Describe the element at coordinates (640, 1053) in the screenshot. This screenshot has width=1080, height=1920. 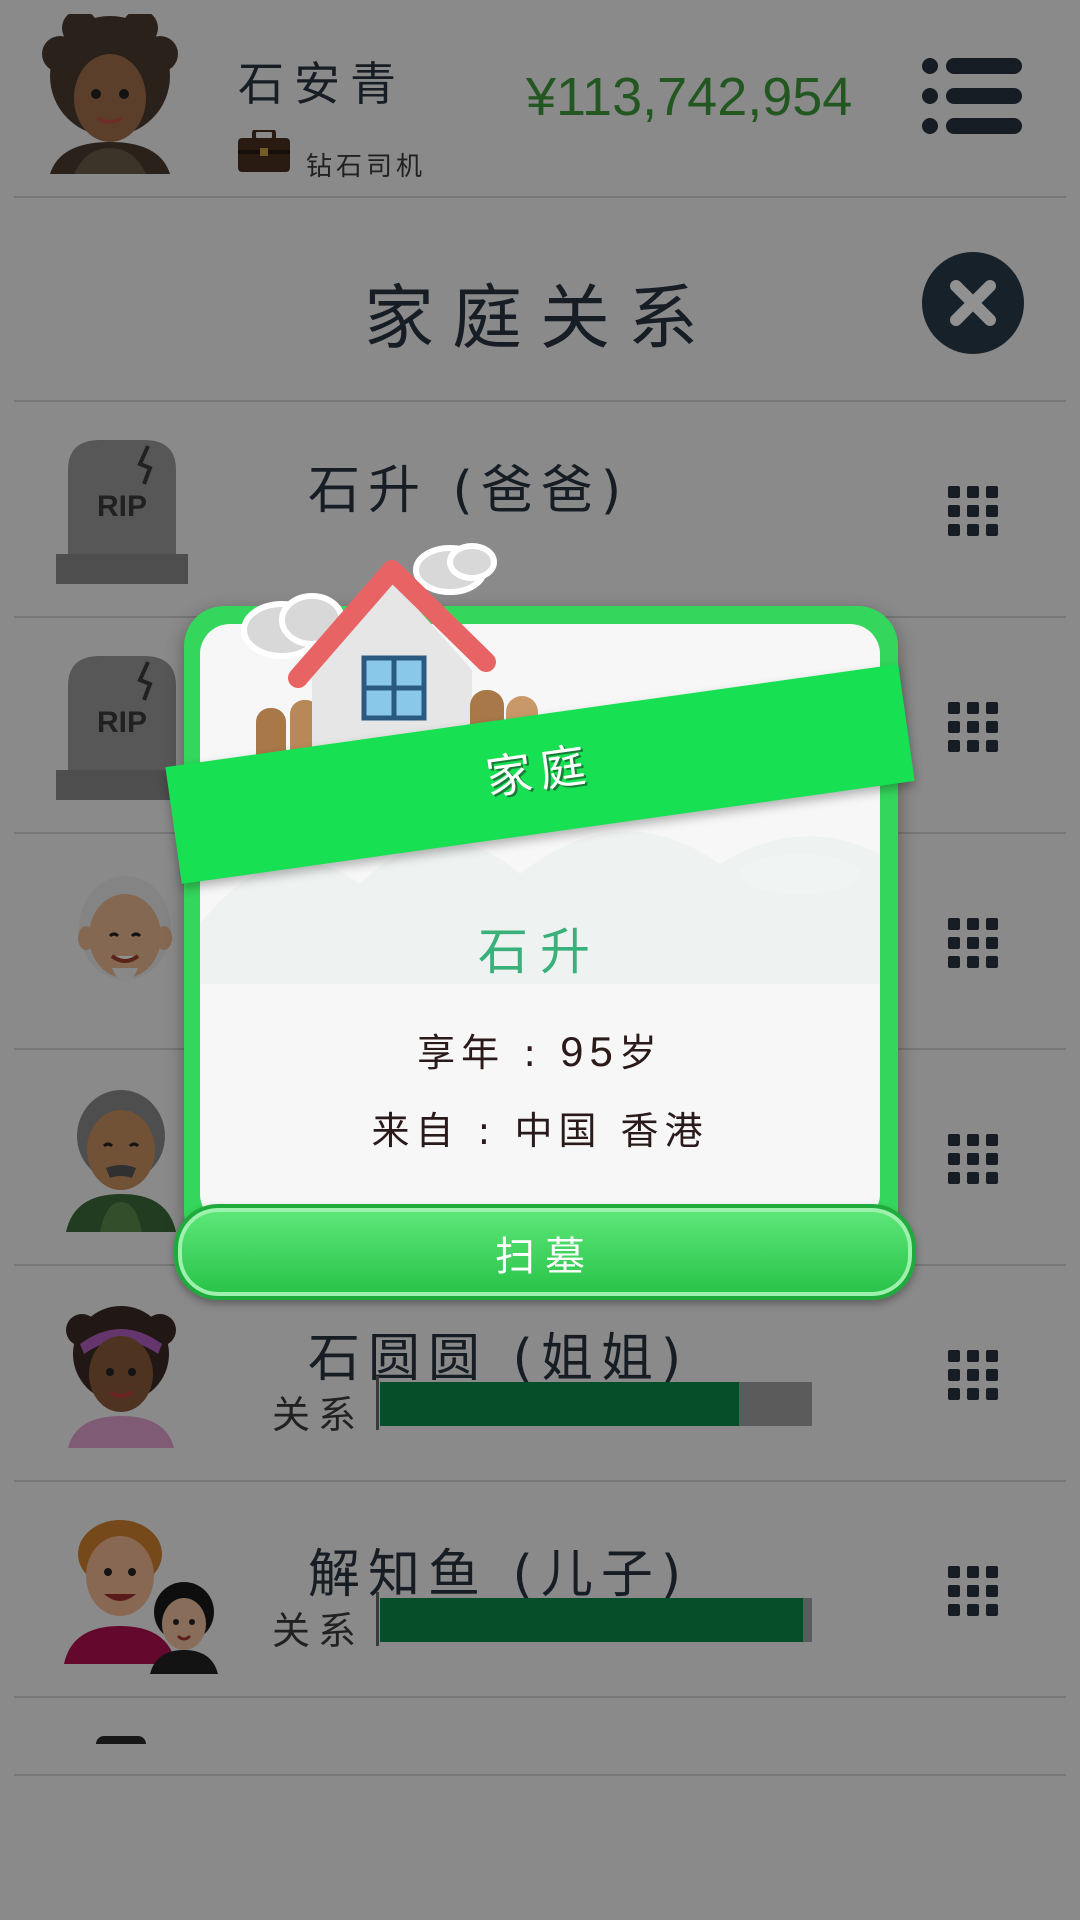
I see `age-unit: 岁` at that location.